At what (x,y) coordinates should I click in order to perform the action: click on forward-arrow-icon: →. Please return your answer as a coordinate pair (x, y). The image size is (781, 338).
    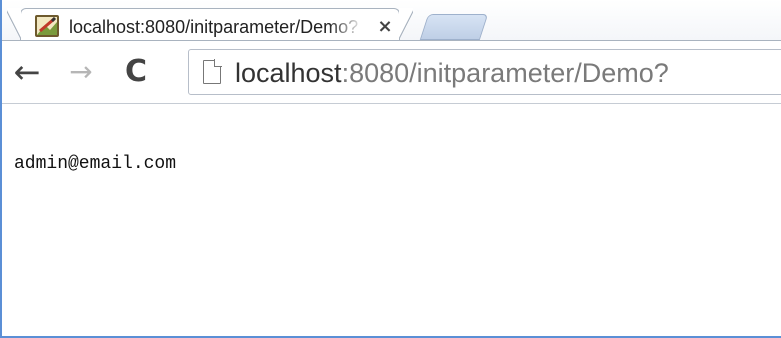
    Looking at the image, I should click on (81, 72).